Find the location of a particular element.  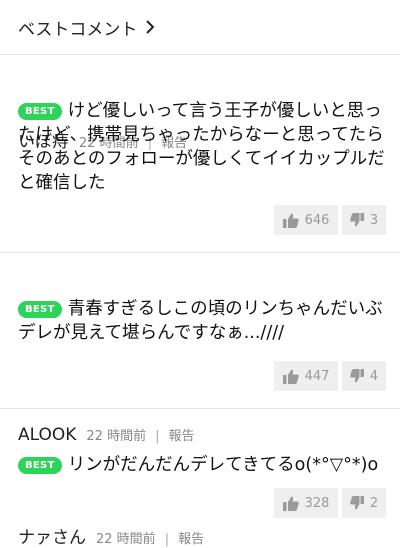

comment-time: 22 時間前 is located at coordinates (116, 436).